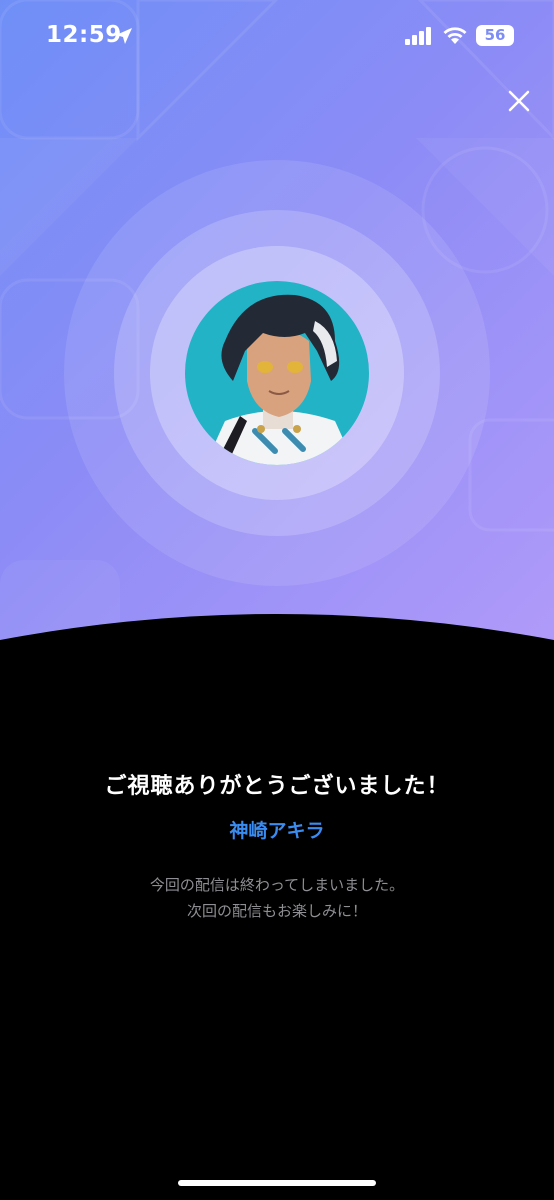 This screenshot has height=1200, width=554. What do you see at coordinates (276, 911) in the screenshot?
I see `message-line-2: 次回の配信もお楽しみに！` at bounding box center [276, 911].